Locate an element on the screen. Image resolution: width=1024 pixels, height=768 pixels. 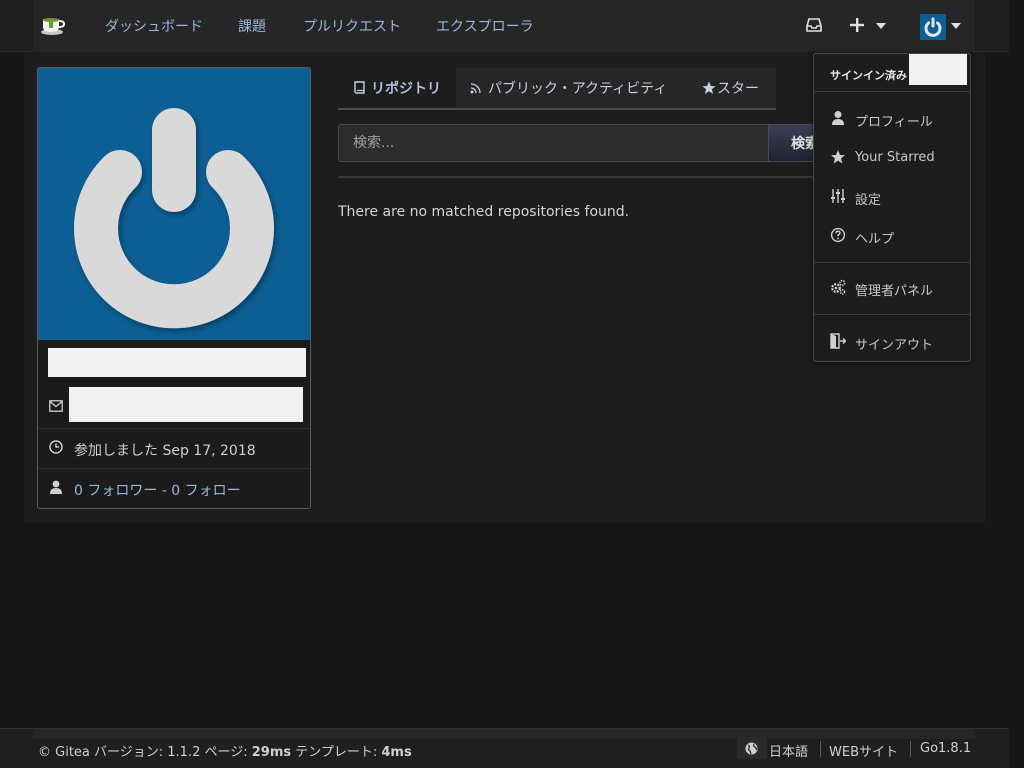
search-input is located at coordinates (553, 143).